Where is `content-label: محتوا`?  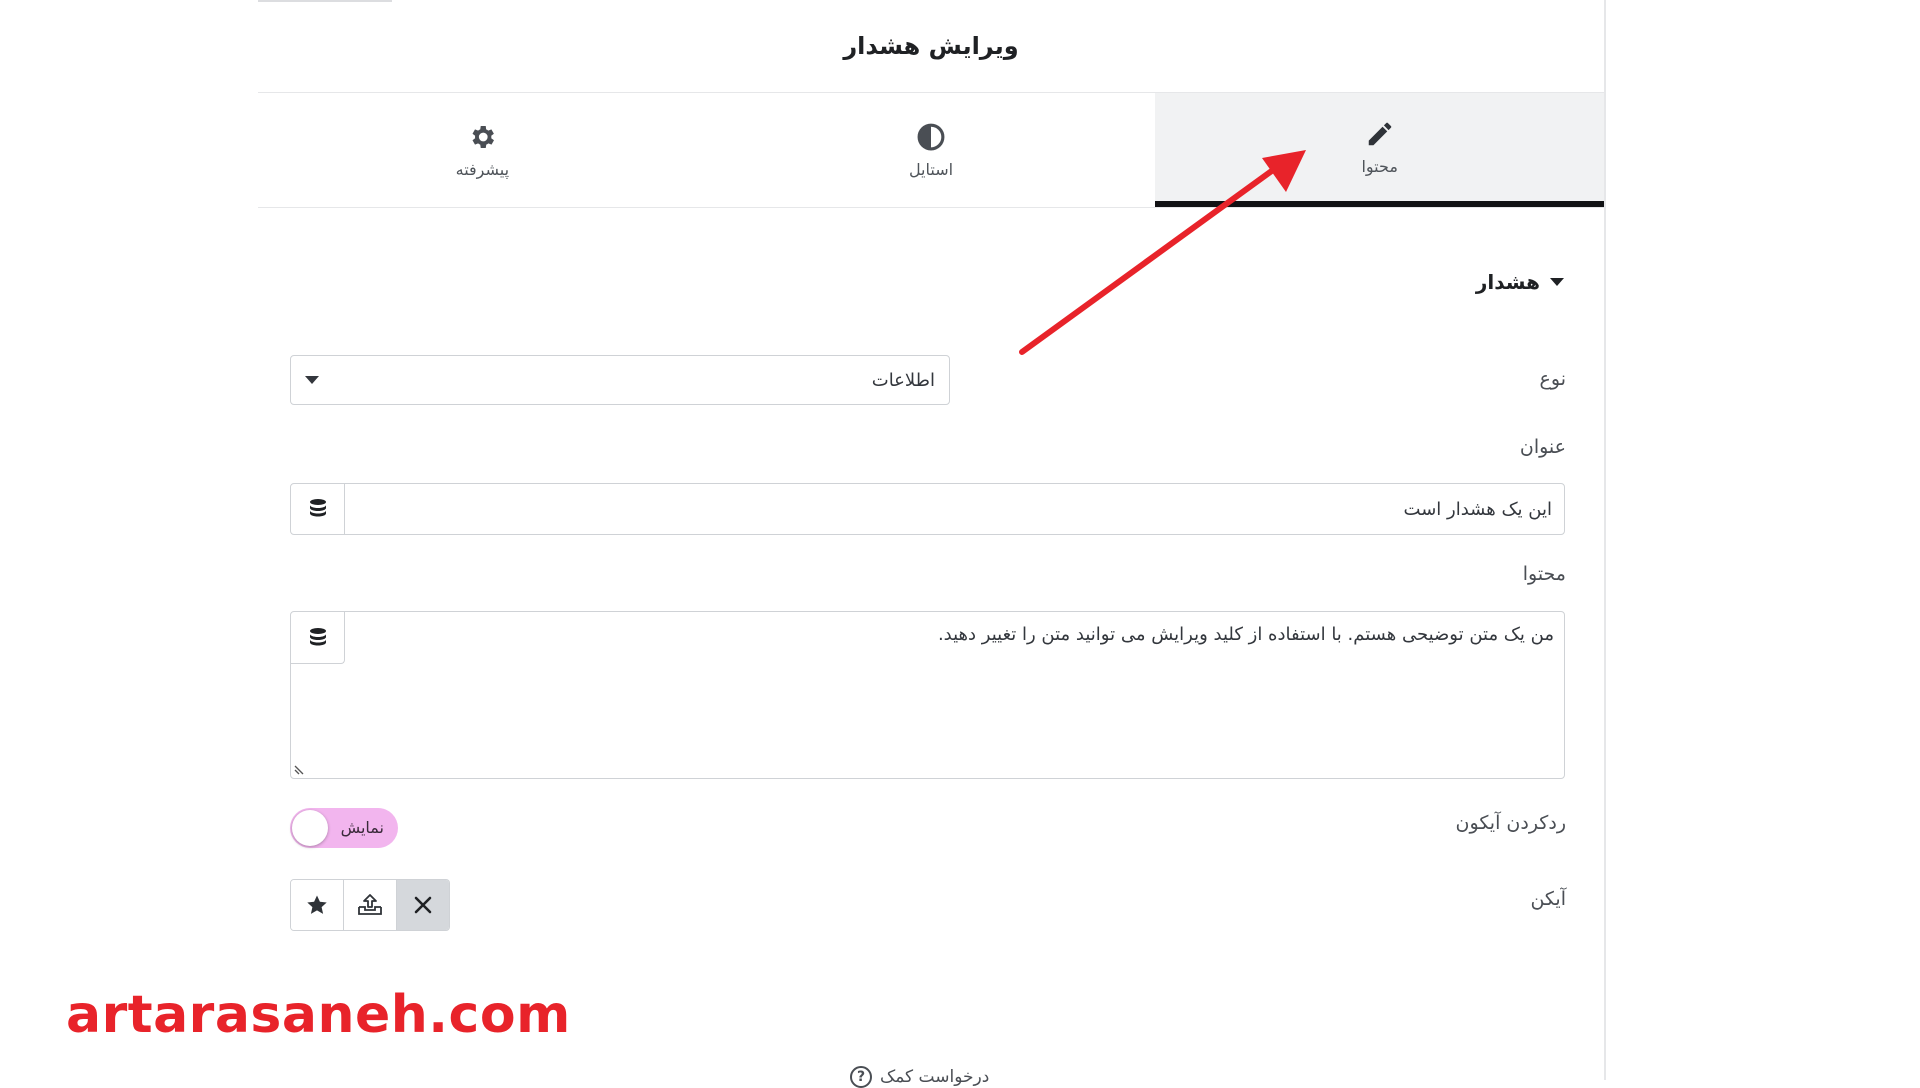 content-label: محتوا is located at coordinates (1544, 574).